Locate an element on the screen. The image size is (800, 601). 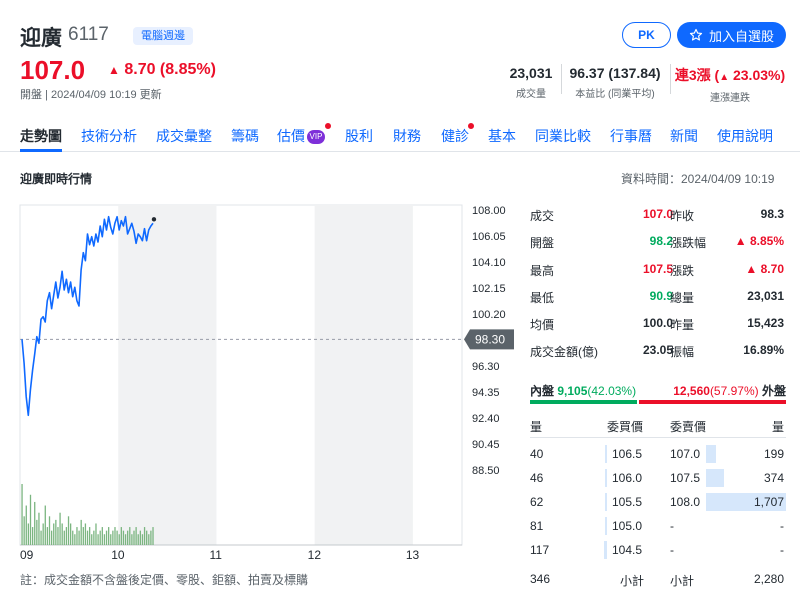
ask-volume: 1,707 is located at coordinates (768, 502).